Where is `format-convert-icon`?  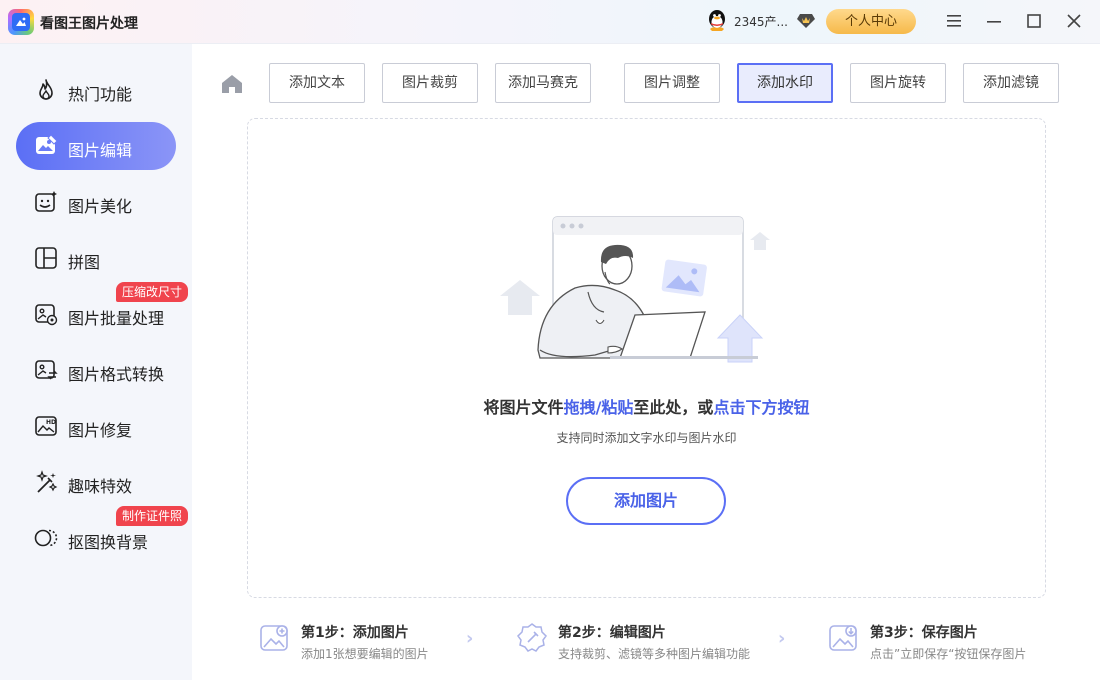
format-convert-icon is located at coordinates (46, 370).